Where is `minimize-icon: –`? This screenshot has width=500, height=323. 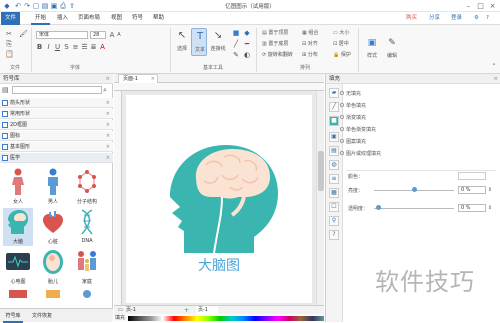
minimize-icon: – is located at coordinates (468, 6).